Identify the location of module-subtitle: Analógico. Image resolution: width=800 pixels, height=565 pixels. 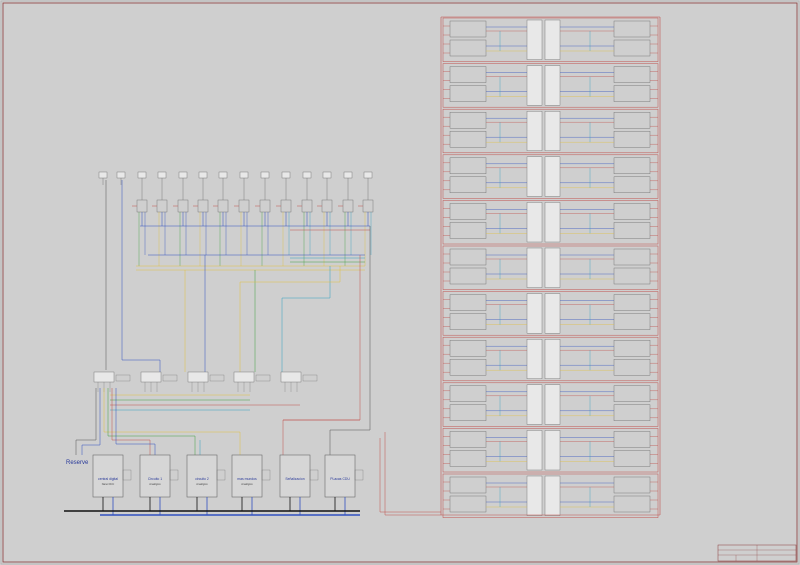
(202, 484).